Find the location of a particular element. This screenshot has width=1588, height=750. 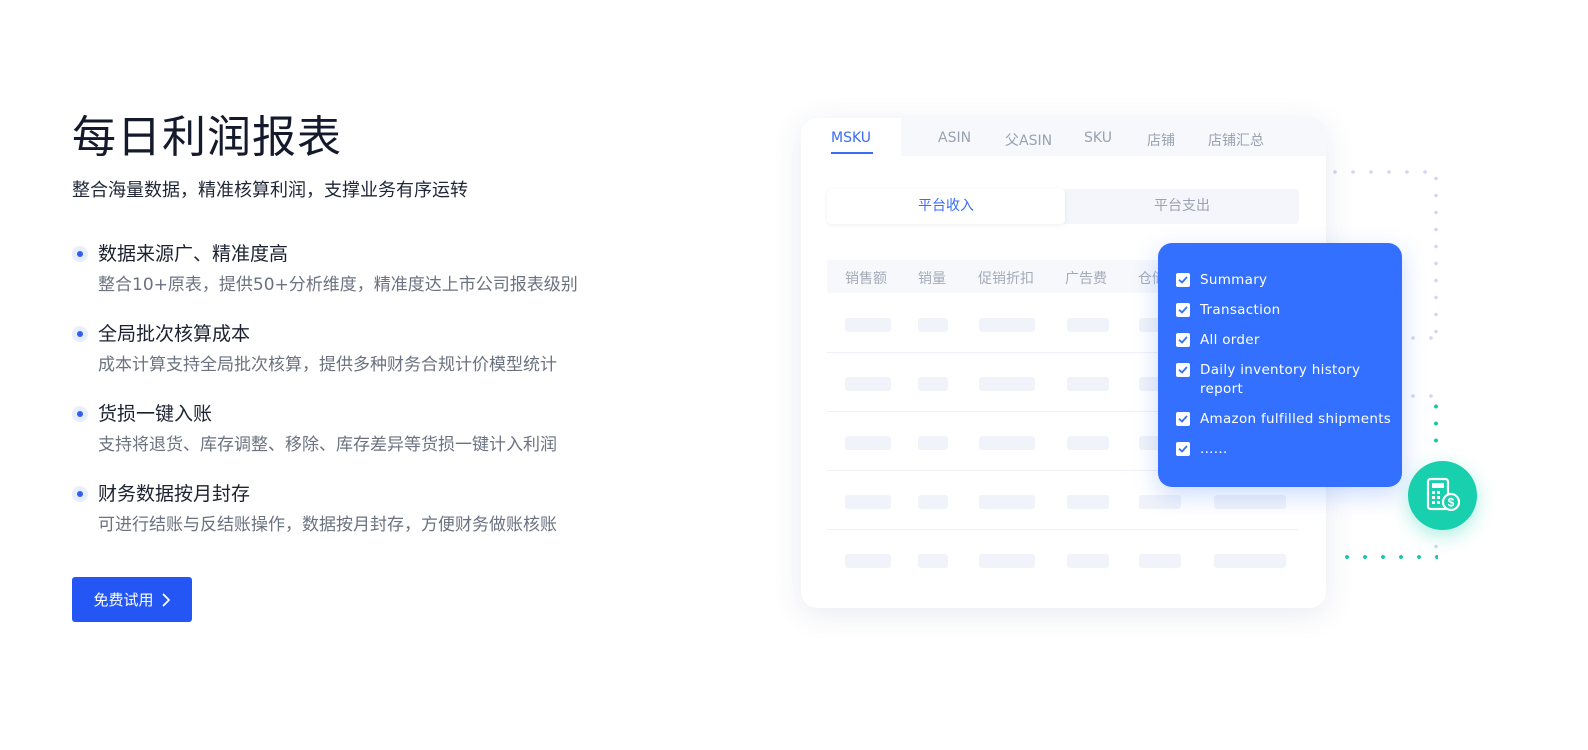

free-trial-label: 免费试用 is located at coordinates (123, 600).